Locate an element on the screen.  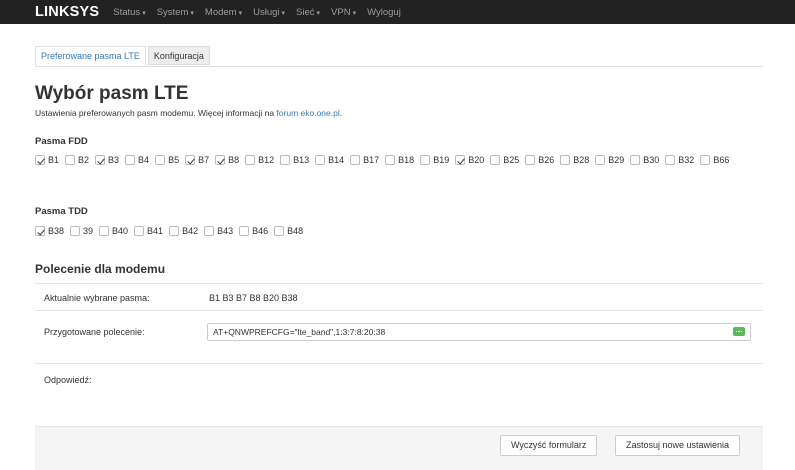
nav-vpn: VPN ▾ is located at coordinates (343, 12).